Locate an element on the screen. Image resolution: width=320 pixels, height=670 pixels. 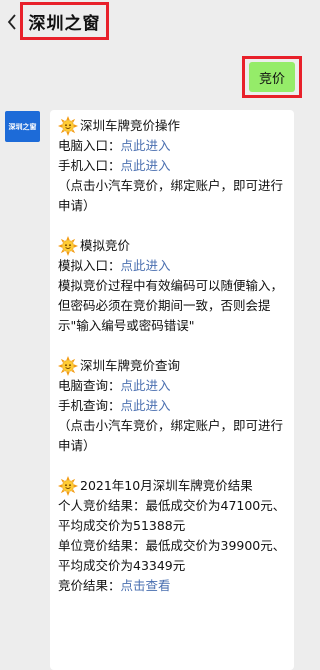
sent-message-bubble: 竞价 is located at coordinates (272, 77).